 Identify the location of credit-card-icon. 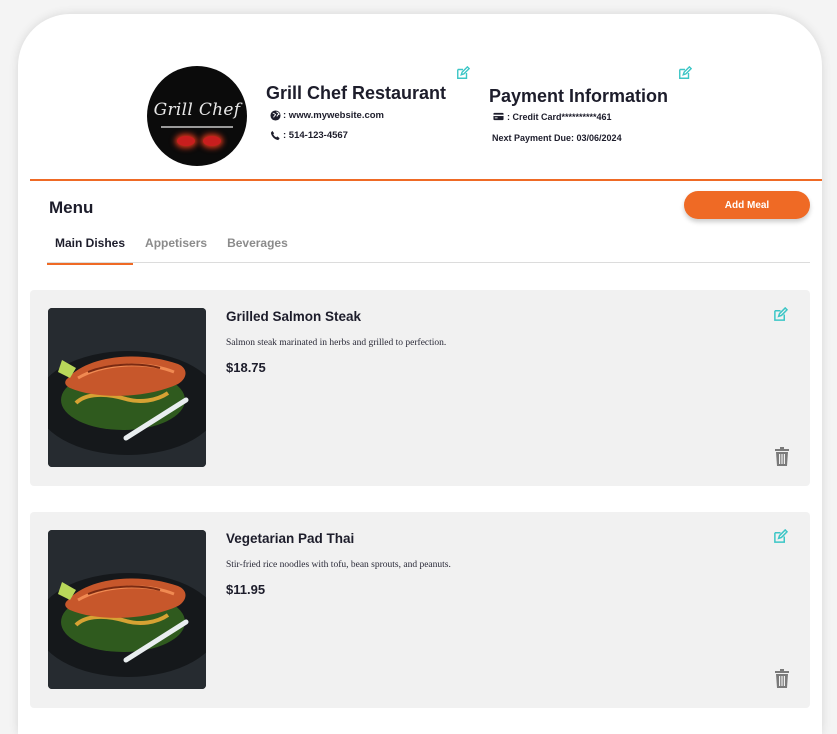
(498, 116).